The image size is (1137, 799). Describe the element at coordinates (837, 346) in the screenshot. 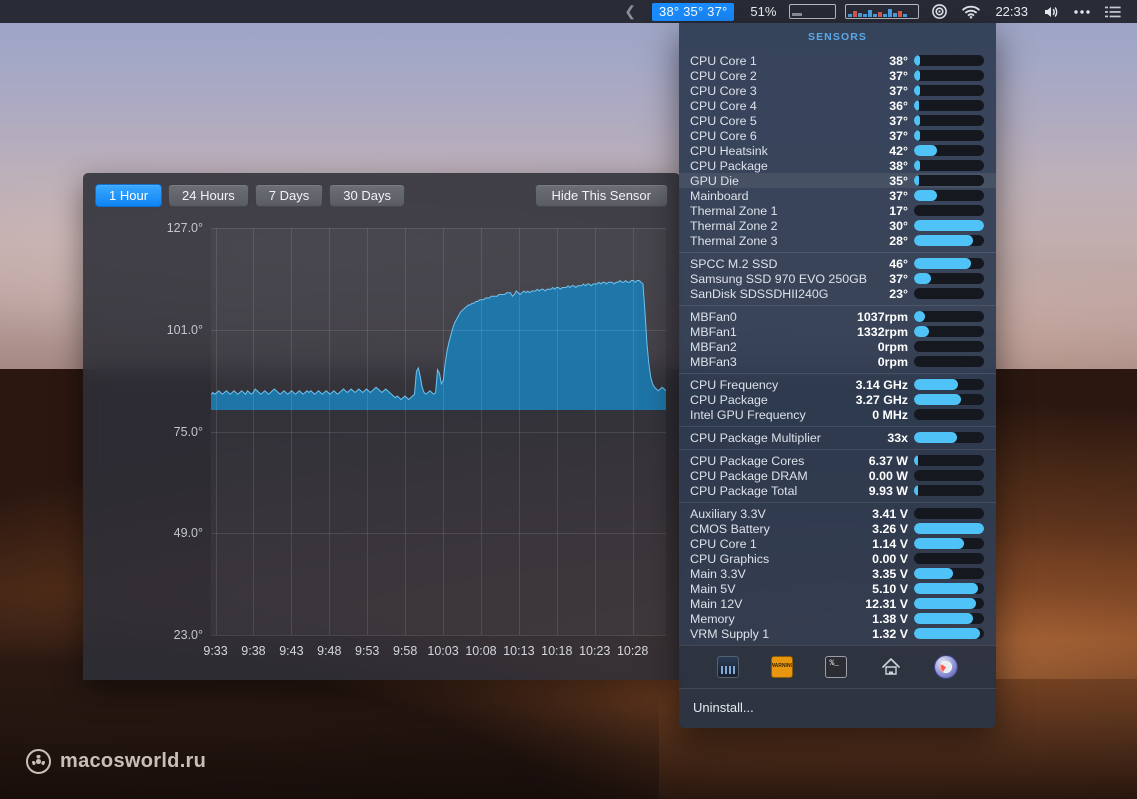

I see `sensor-row: MBFan2 0rpm` at that location.